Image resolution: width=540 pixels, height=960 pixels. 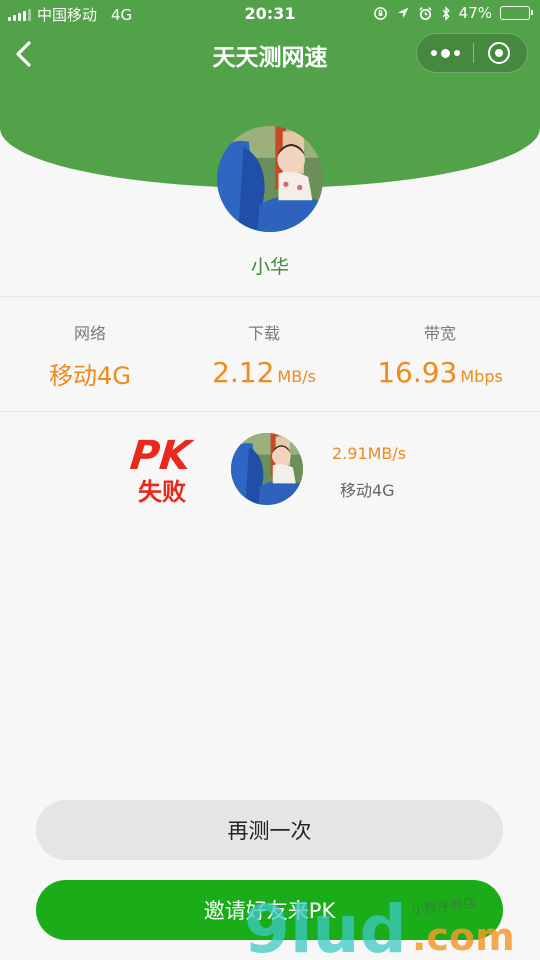 What do you see at coordinates (325, 925) in the screenshot?
I see `watermark-brand: 9lud` at bounding box center [325, 925].